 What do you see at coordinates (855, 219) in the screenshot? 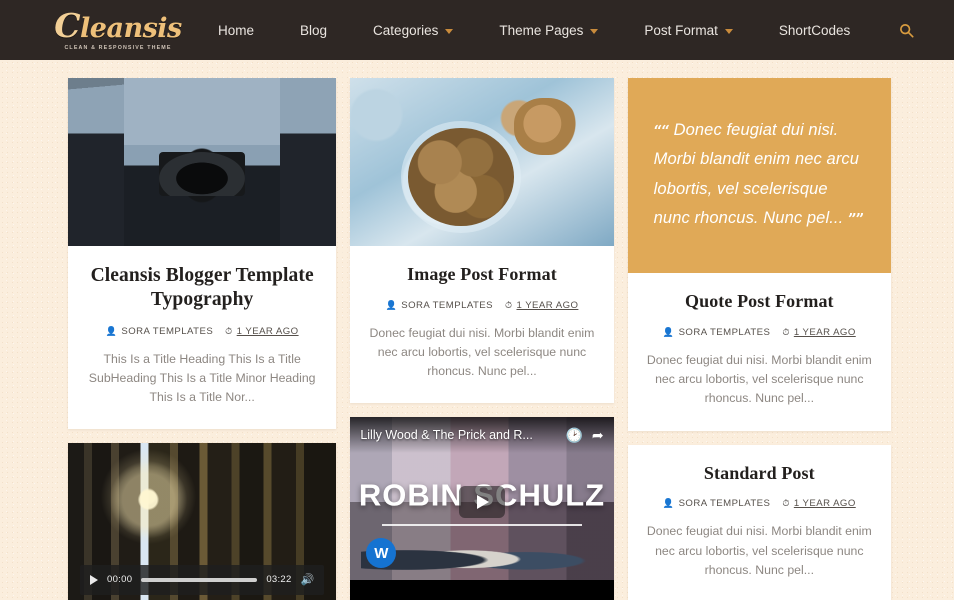
I see `quote-close-icon: ””` at bounding box center [855, 219].